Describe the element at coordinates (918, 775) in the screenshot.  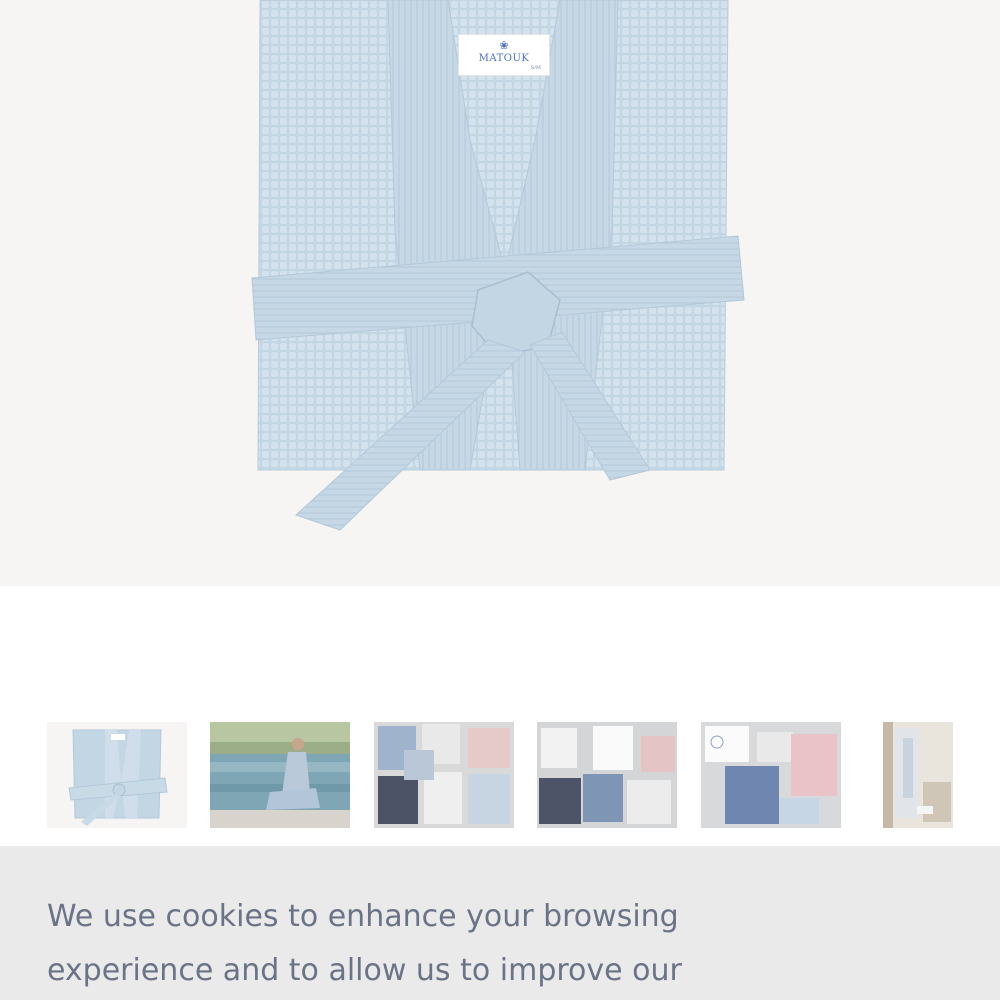
I see `thumbnail-robe-hanging` at that location.